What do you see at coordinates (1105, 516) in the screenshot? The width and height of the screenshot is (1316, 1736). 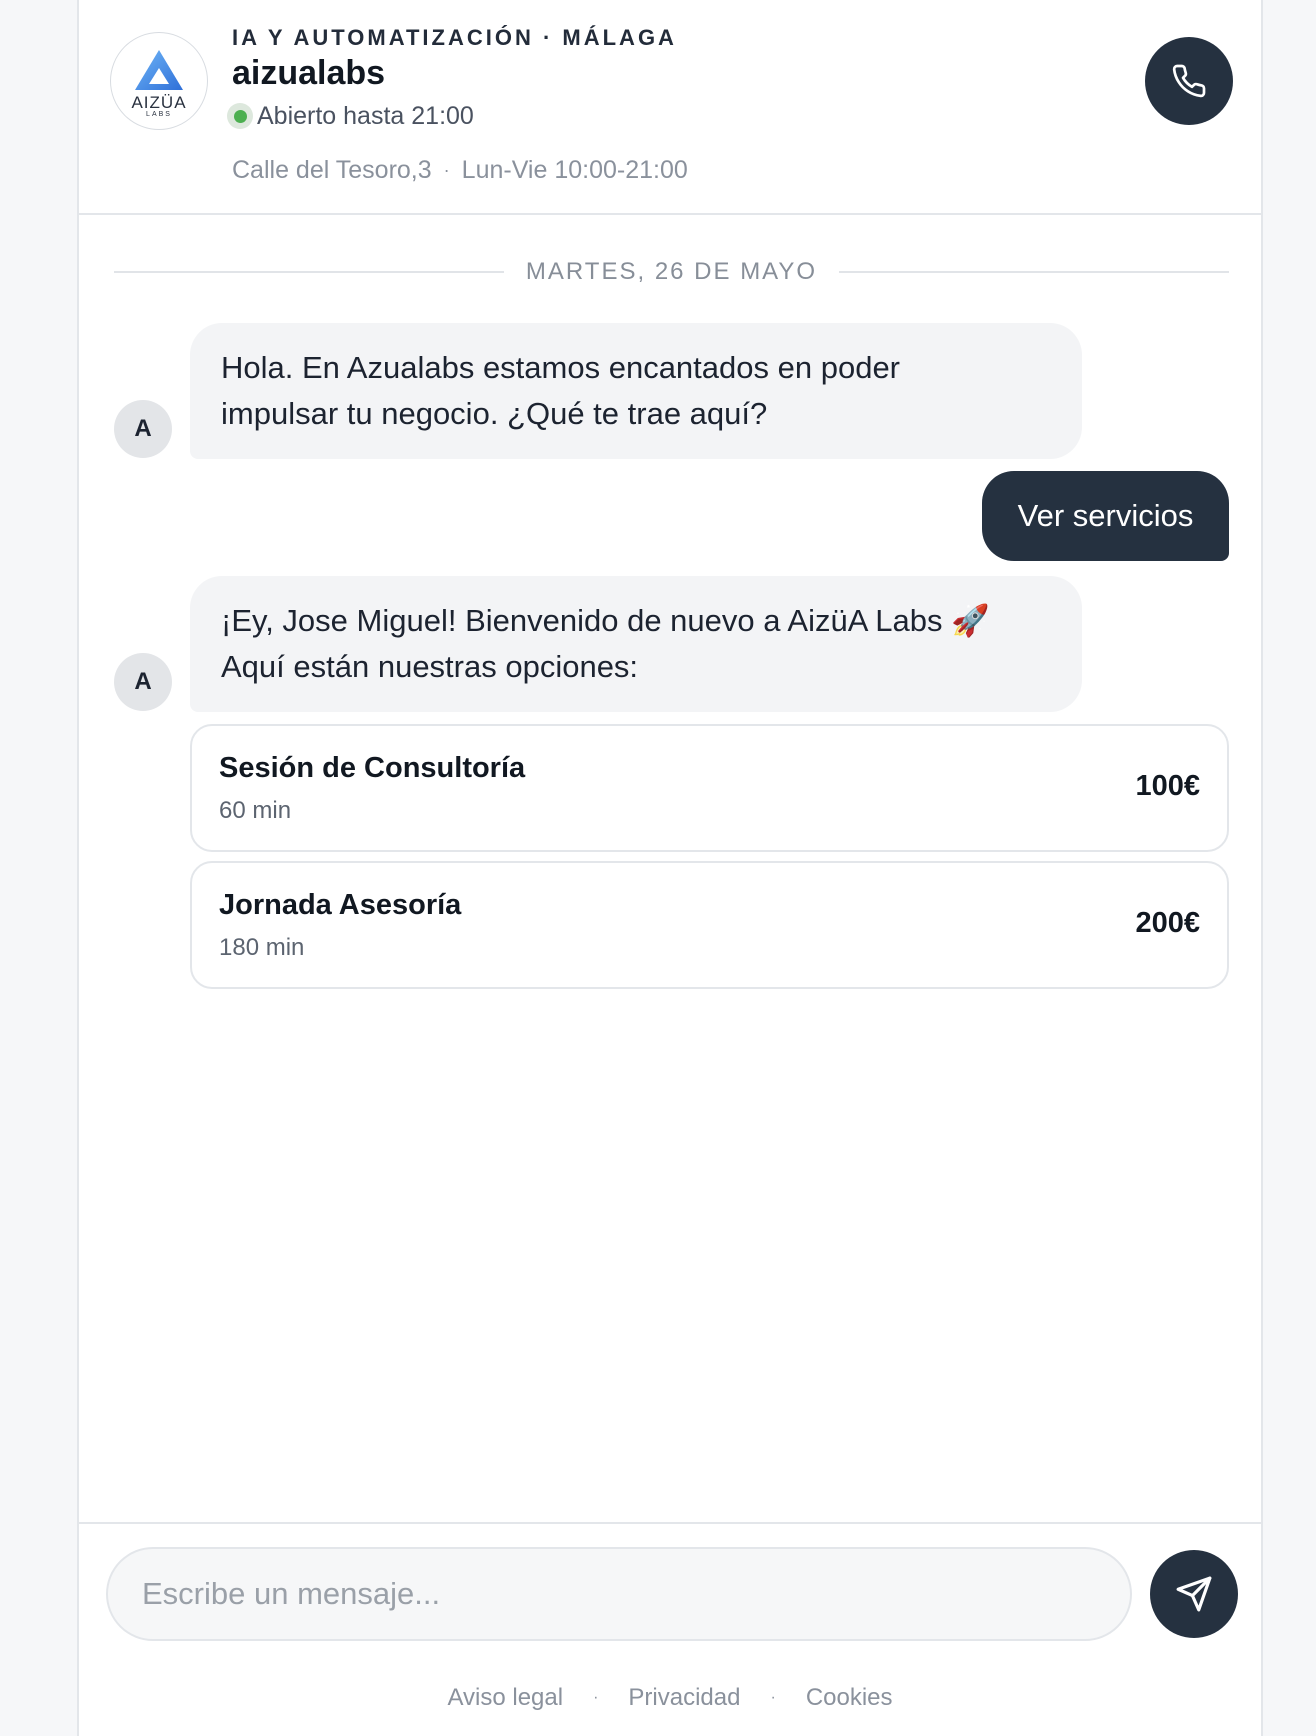 I see `user-message: Ver servicios` at bounding box center [1105, 516].